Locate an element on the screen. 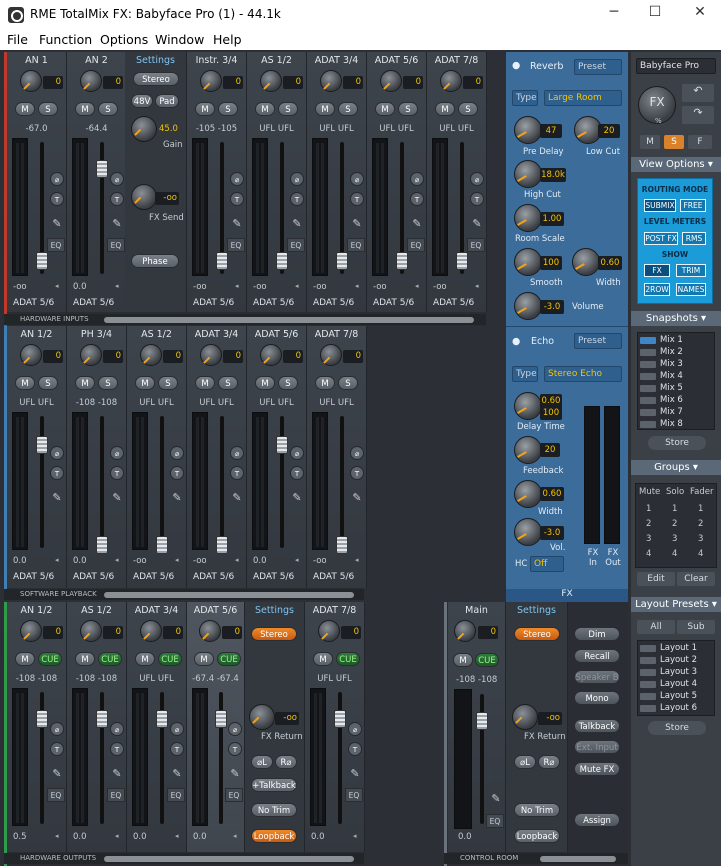 This screenshot has width=721, height=866. device-dropdown: Babyface Pro is located at coordinates (676, 66).